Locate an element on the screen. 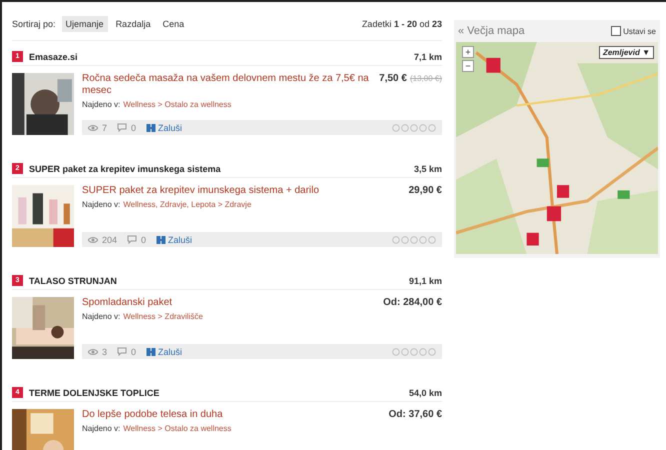  offer-link: Ročna sedeča masaža na vašem delovnem mestu že za 7,5€ na mesec is located at coordinates (226, 85).